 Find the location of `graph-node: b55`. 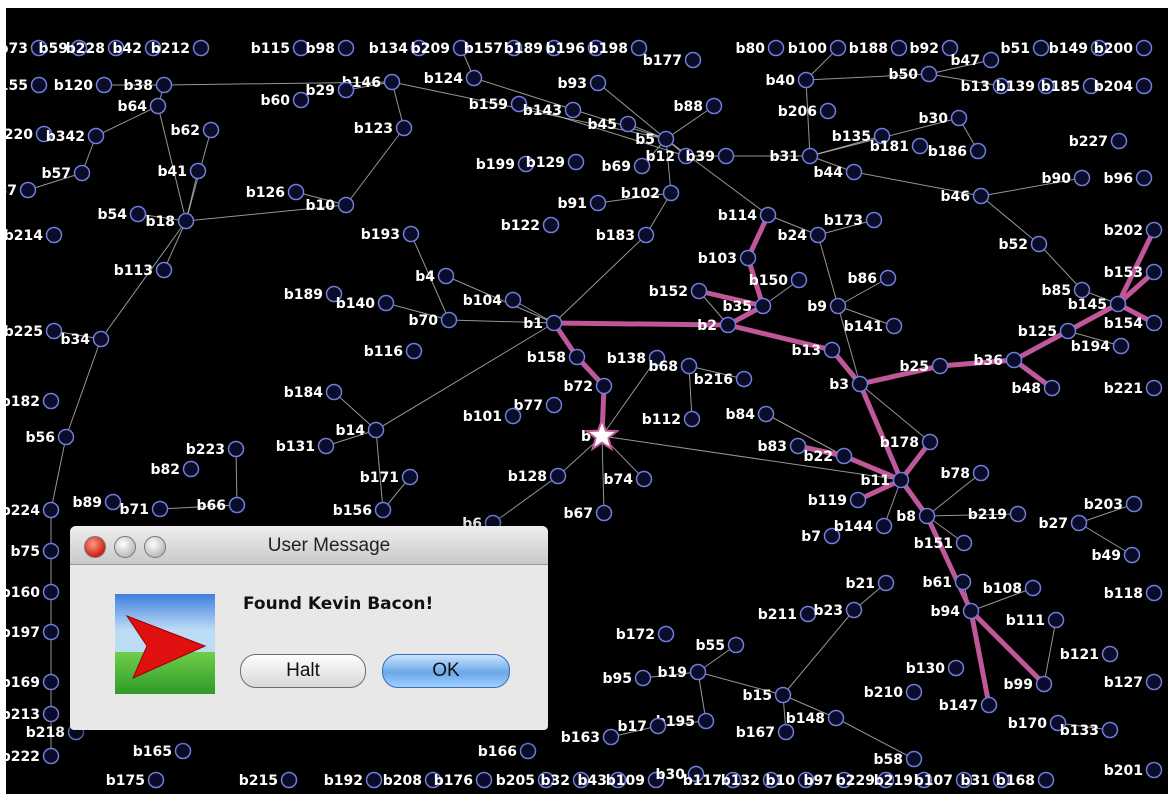

graph-node: b55 is located at coordinates (720, 645).